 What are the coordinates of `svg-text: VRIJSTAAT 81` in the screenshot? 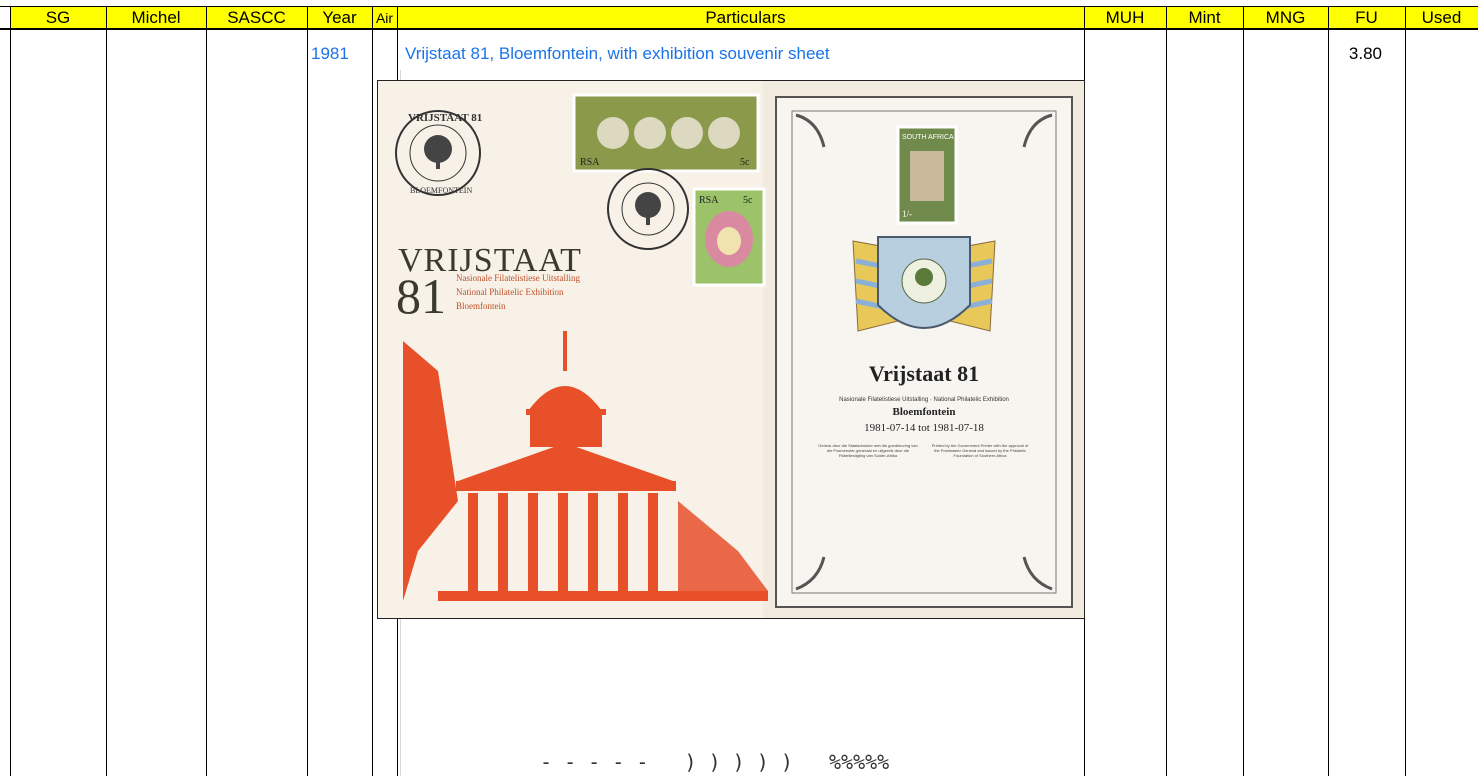 It's located at (445, 118).